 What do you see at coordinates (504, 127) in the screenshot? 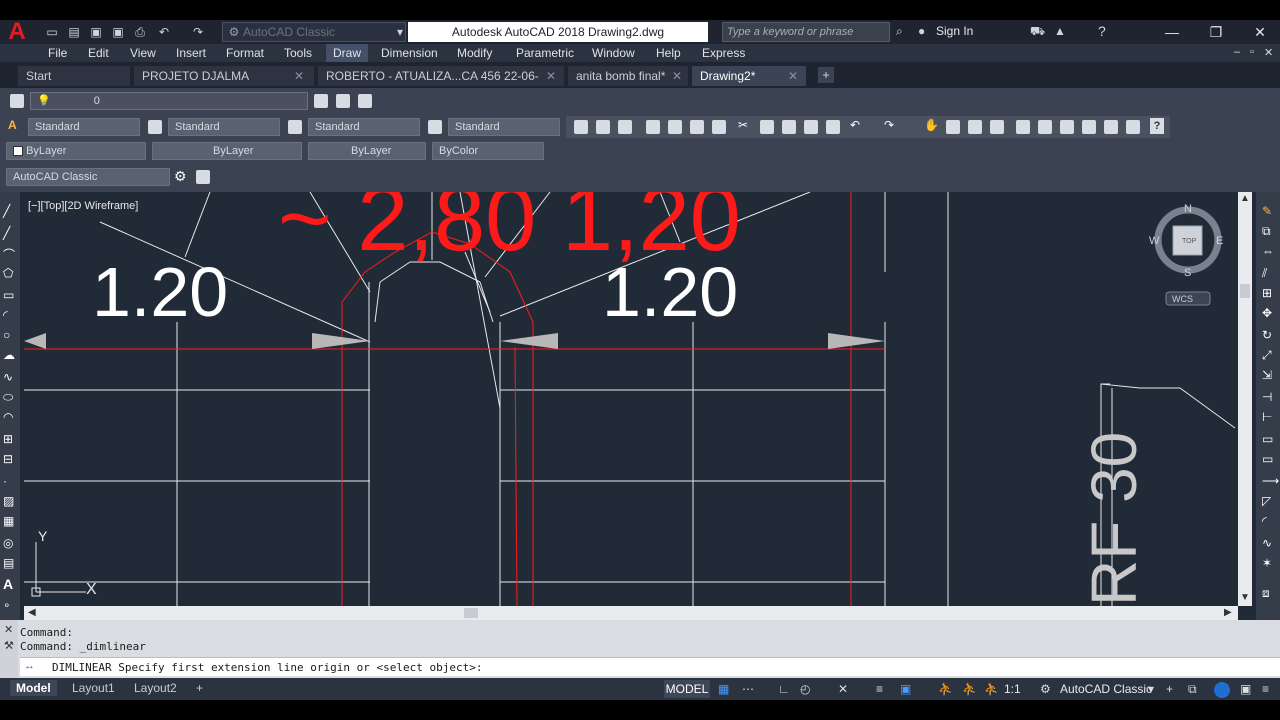
I see `multileader-style-combo: Standard` at bounding box center [504, 127].